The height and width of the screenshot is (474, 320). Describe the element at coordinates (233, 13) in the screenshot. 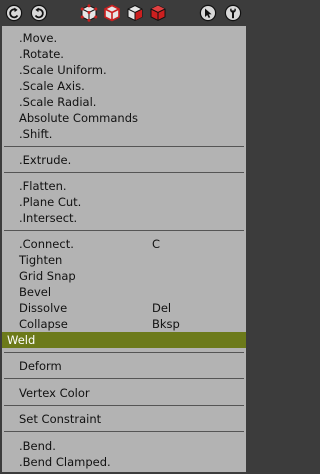

I see `wrench-icon` at that location.